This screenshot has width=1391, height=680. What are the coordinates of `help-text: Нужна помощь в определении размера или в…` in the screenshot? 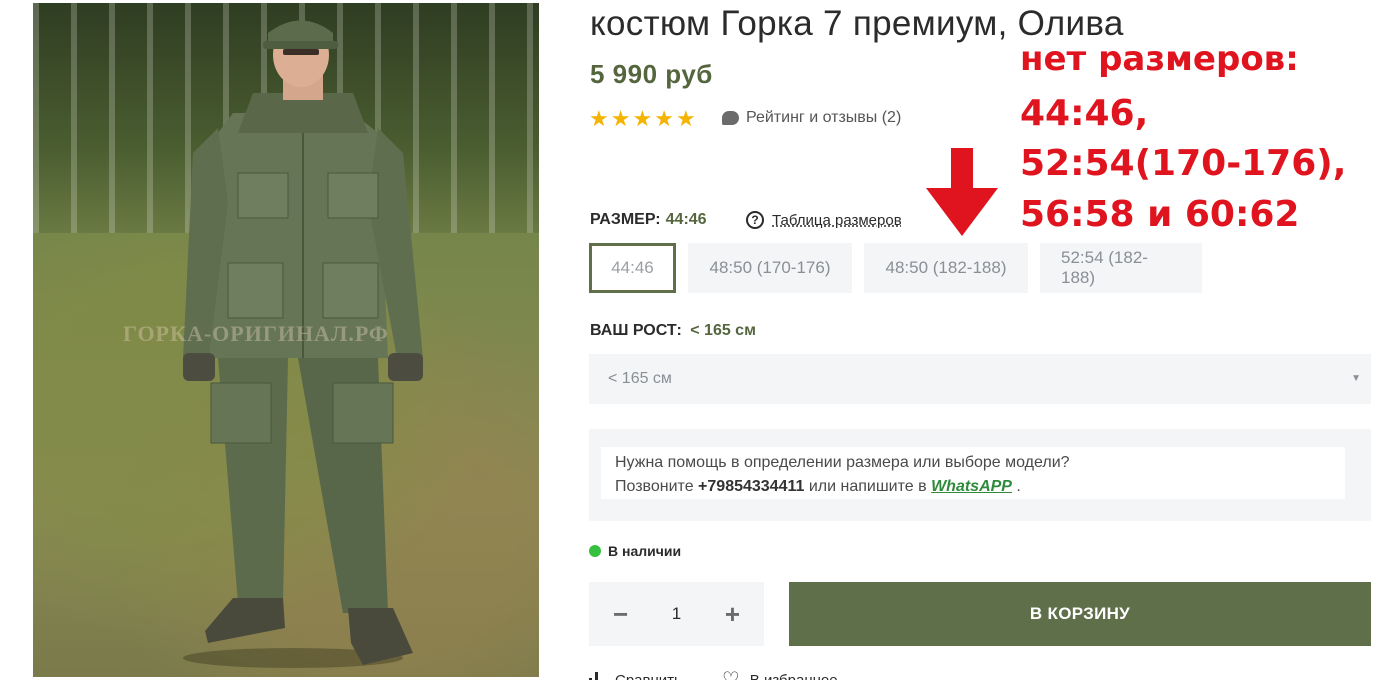 It's located at (973, 473).